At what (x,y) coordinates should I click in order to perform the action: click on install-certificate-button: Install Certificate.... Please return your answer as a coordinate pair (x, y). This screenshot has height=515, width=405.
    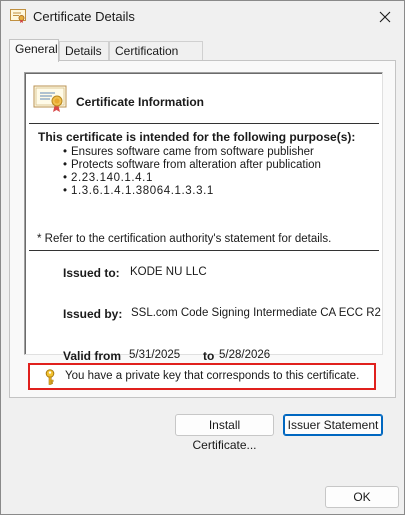
    Looking at the image, I should click on (224, 433).